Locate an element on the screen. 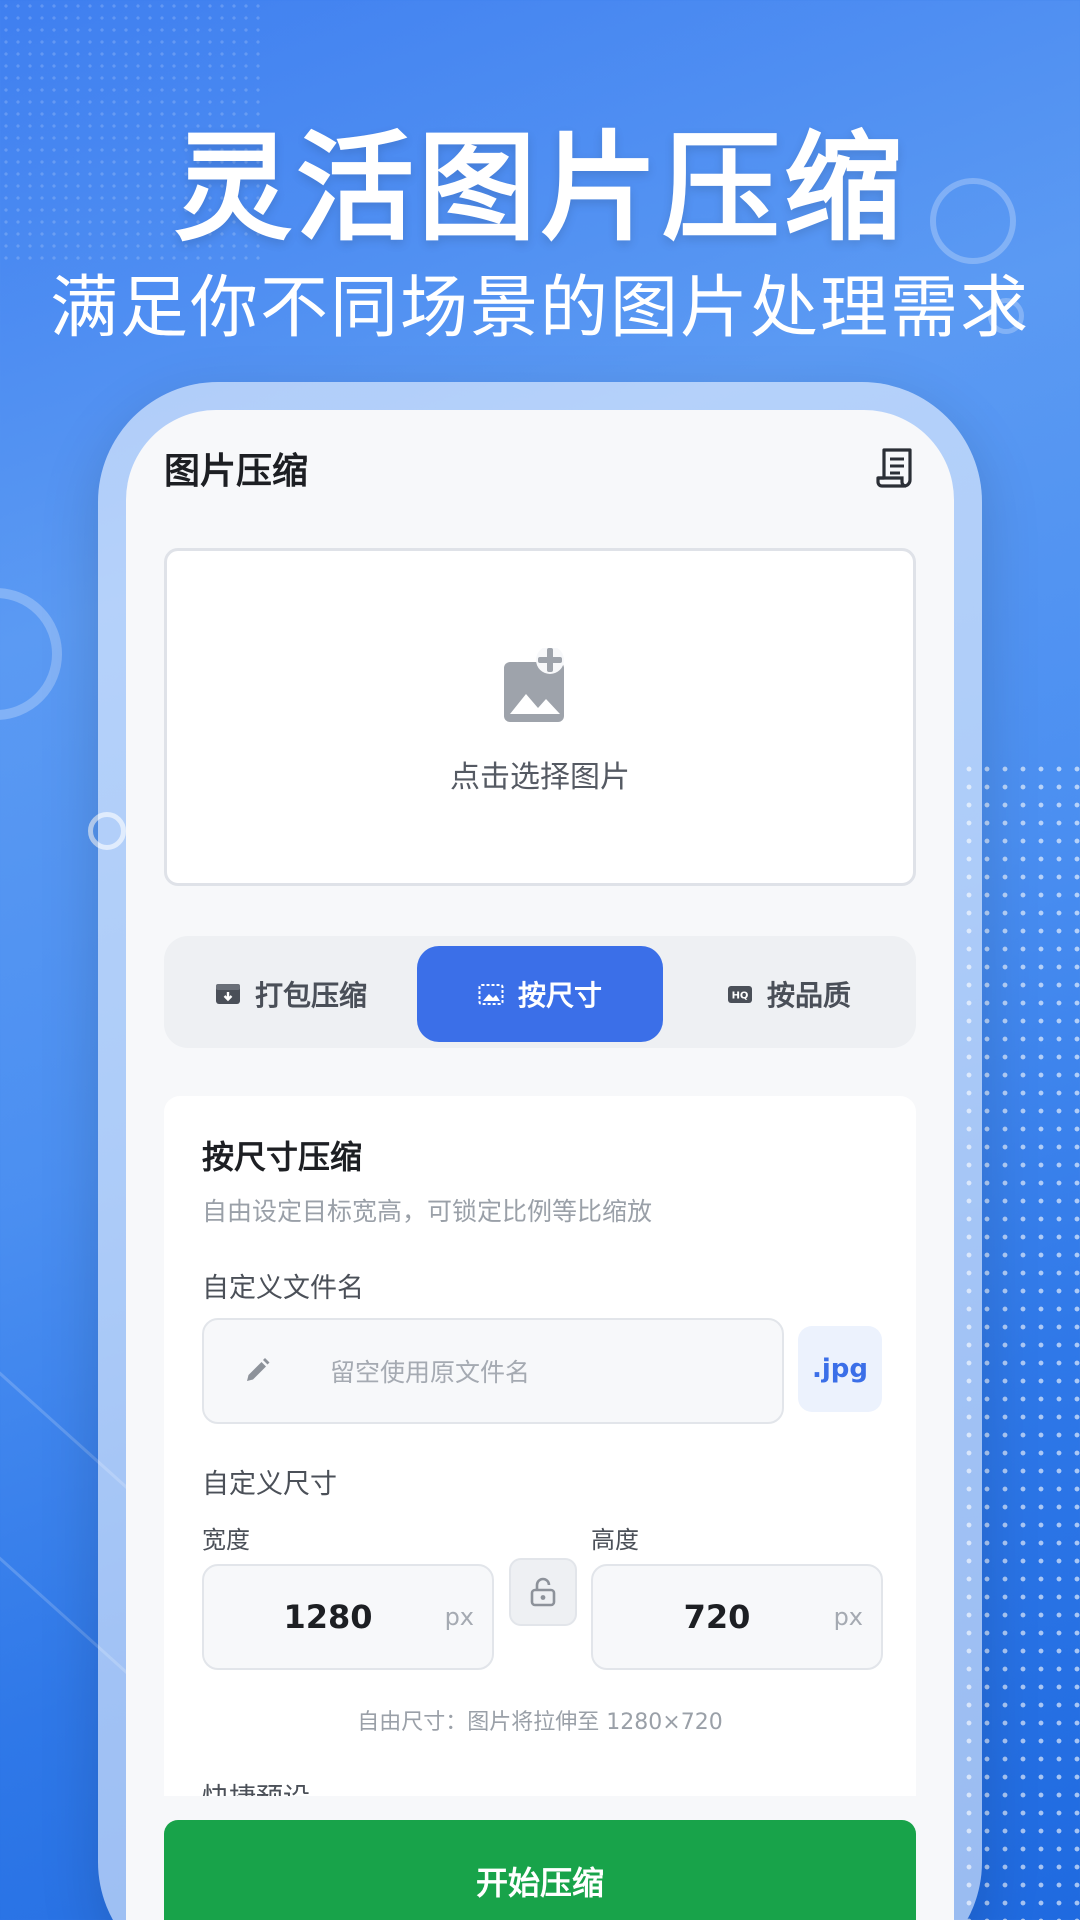 This screenshot has width=1080, height=1920. compress-mode-tabs: 打包压缩 按尺寸 HQ 按品质 is located at coordinates (540, 992).